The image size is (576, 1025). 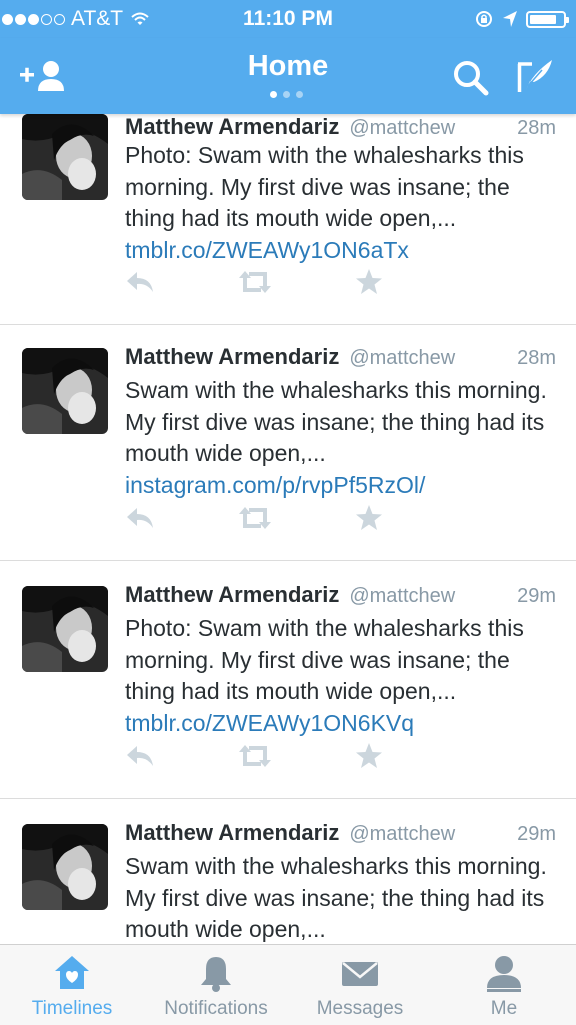 I want to click on tweet-link: tmblr.co/ZWEAWy1ON6aTx, so click(x=267, y=250).